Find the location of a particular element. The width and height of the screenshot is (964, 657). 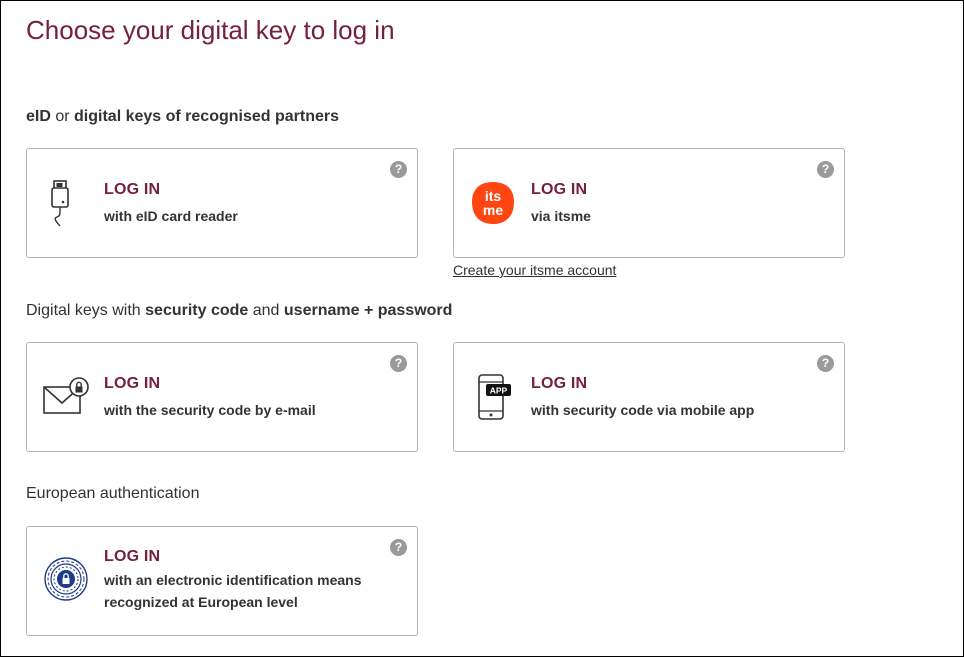

mobile-app-icon: APP is located at coordinates (493, 397).